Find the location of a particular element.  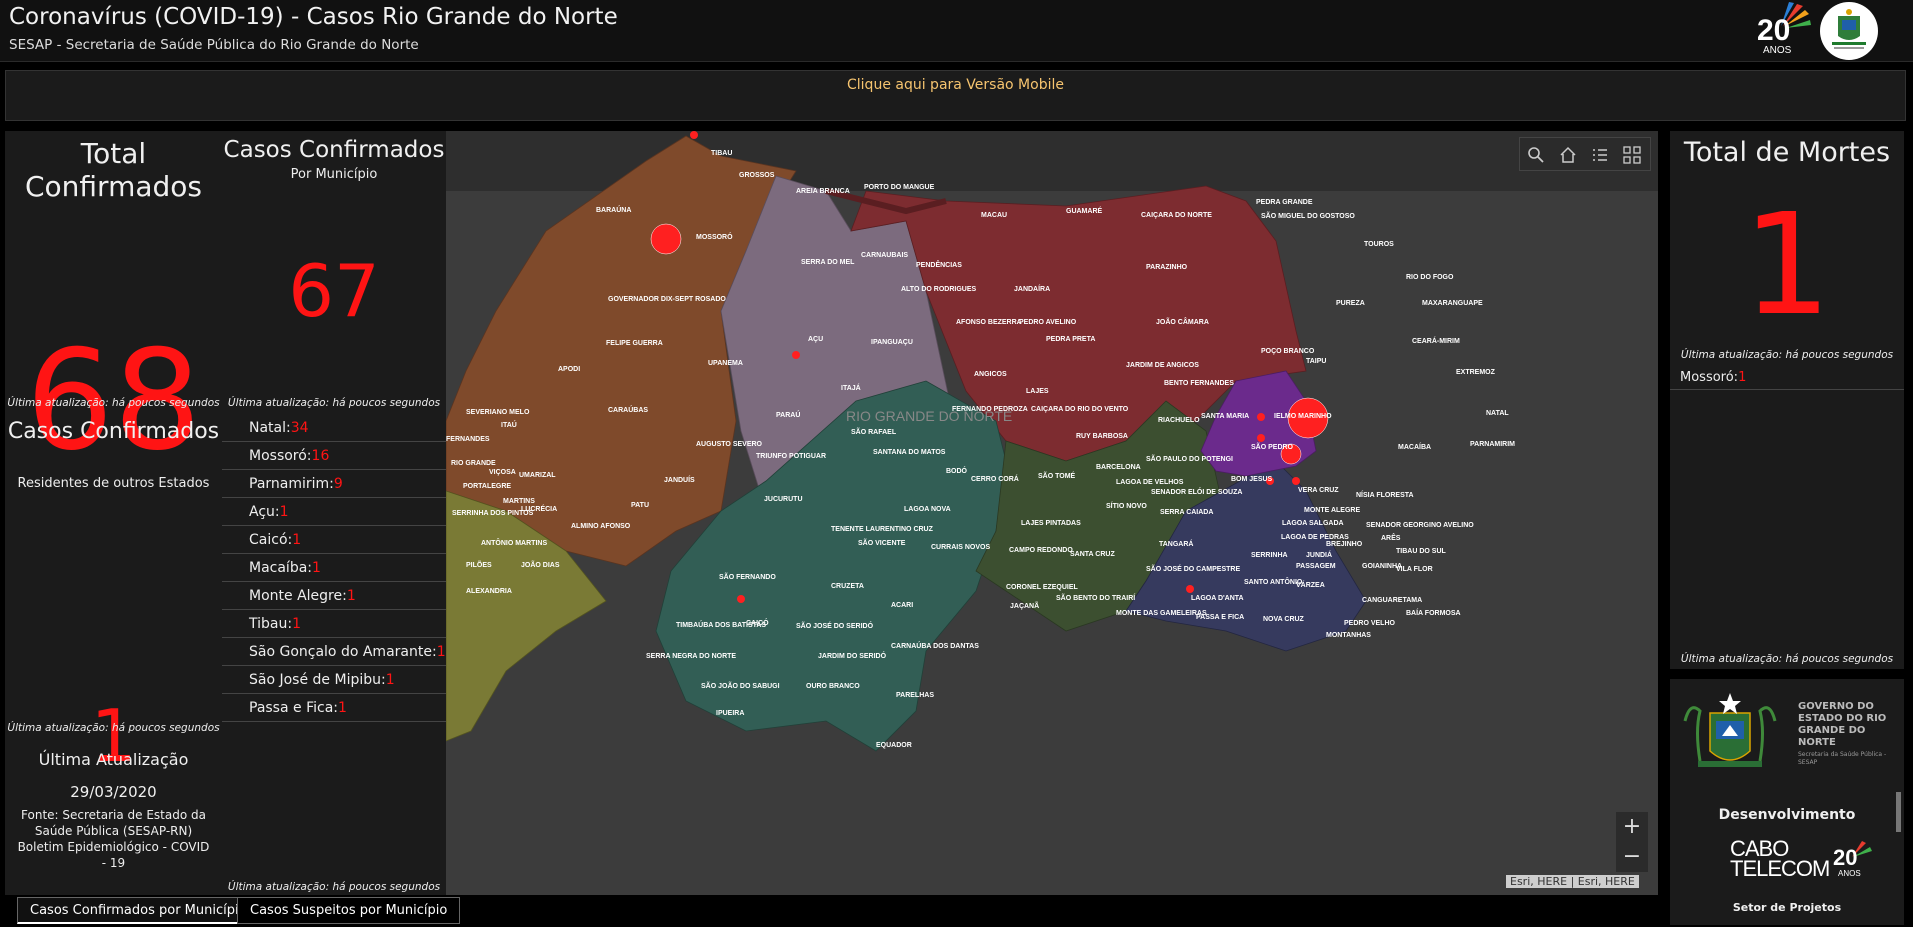

case-marker-sgamarante is located at coordinates (1261, 438).